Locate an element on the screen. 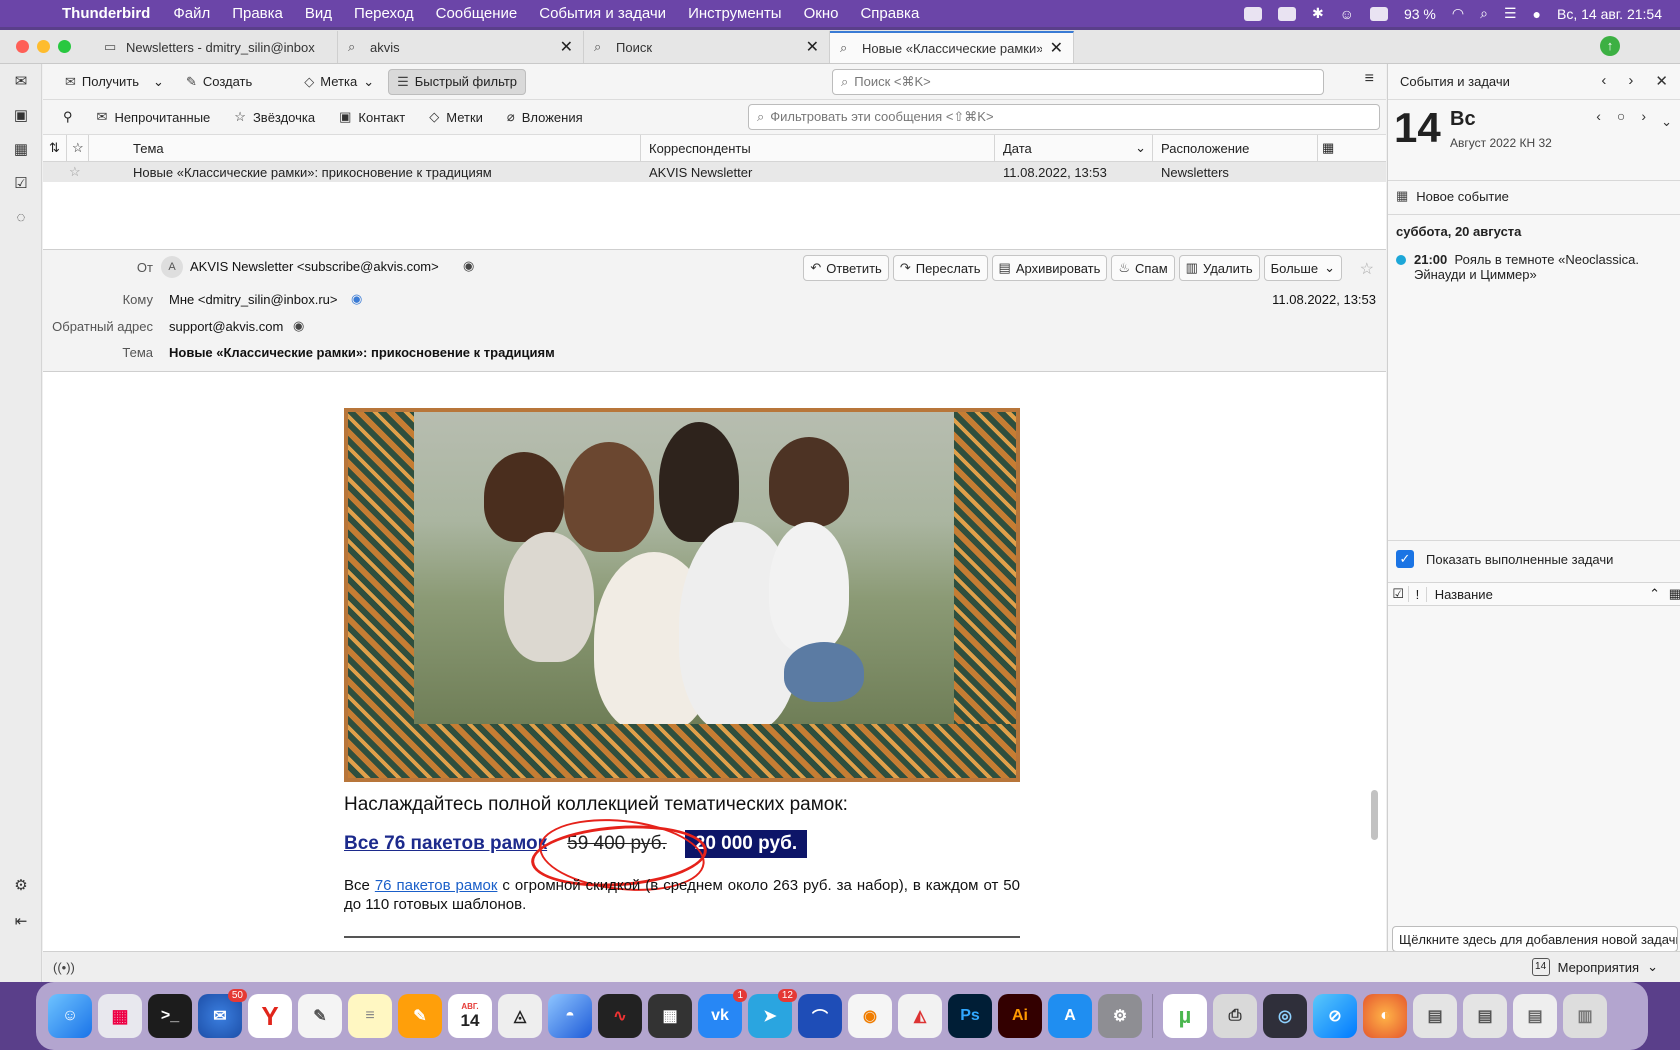 This screenshot has height=1050, width=1680. calendar-icon: ▦ is located at coordinates (21, 150).